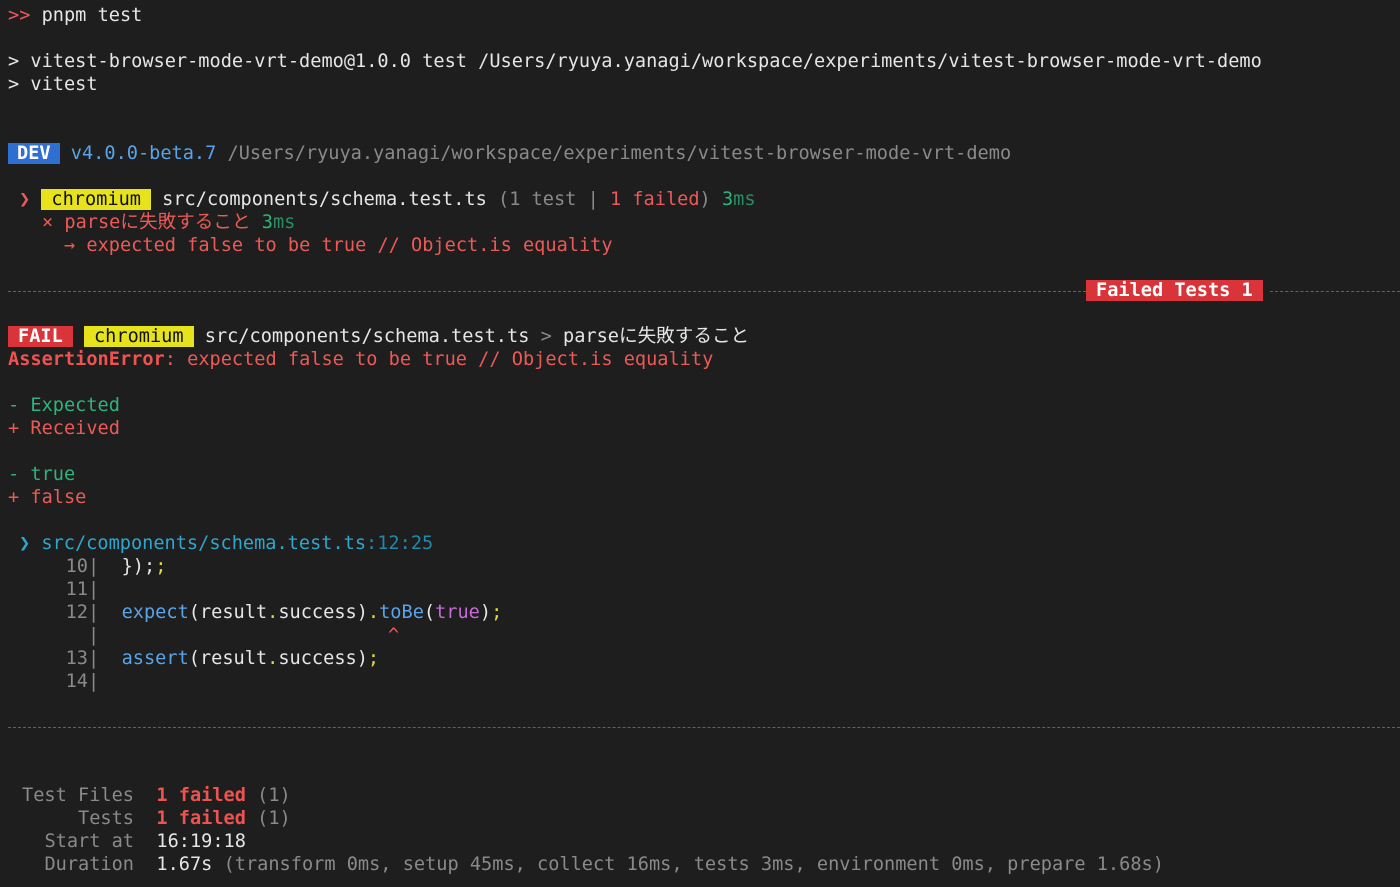  What do you see at coordinates (654, 199) in the screenshot?
I see `suite-failed-count: 1 failed` at bounding box center [654, 199].